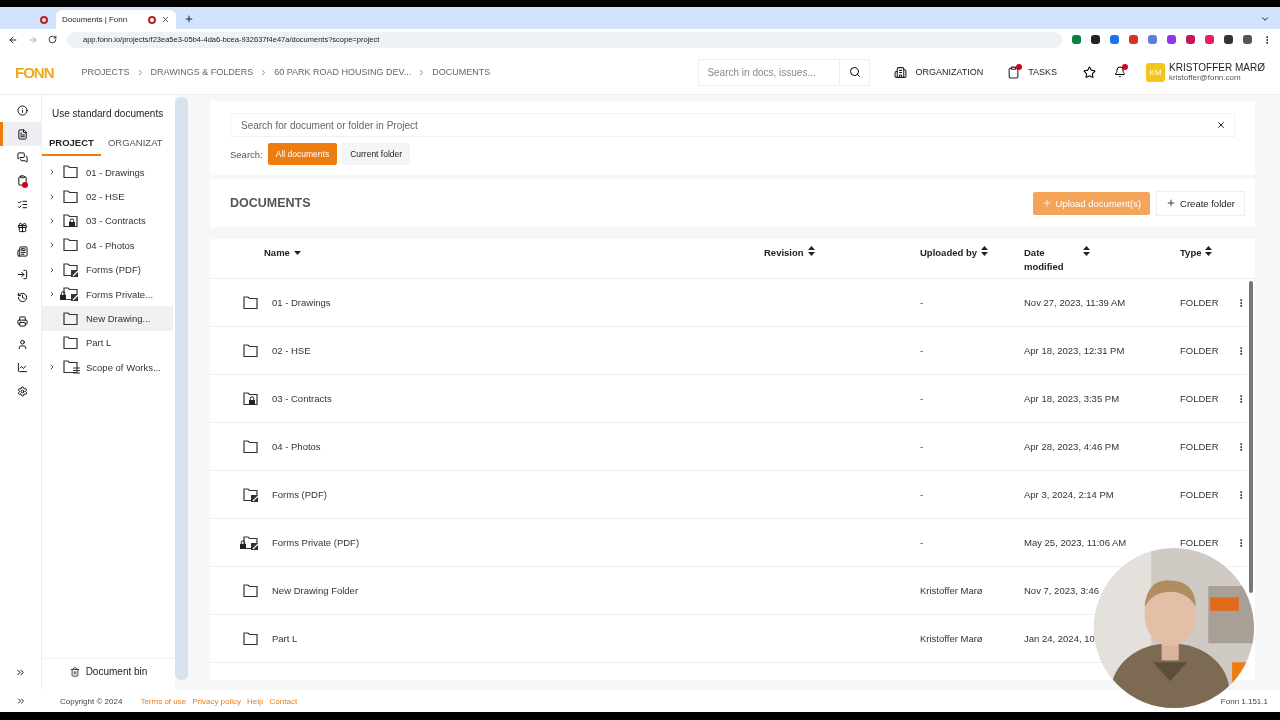 This screenshot has height=720, width=1280. I want to click on back-icon, so click(13, 39).